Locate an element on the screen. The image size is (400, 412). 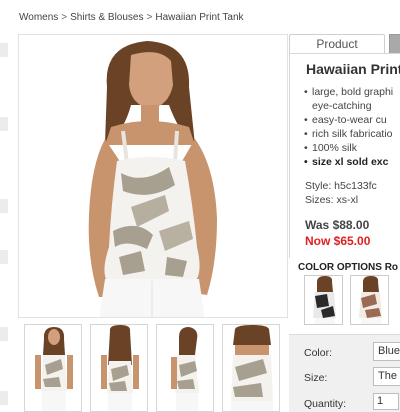
product-style: Style: h5c133fc is located at coordinates (341, 186).